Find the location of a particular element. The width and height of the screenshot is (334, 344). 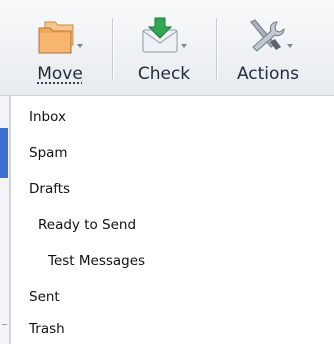

folder-label: Inbox is located at coordinates (47, 117).